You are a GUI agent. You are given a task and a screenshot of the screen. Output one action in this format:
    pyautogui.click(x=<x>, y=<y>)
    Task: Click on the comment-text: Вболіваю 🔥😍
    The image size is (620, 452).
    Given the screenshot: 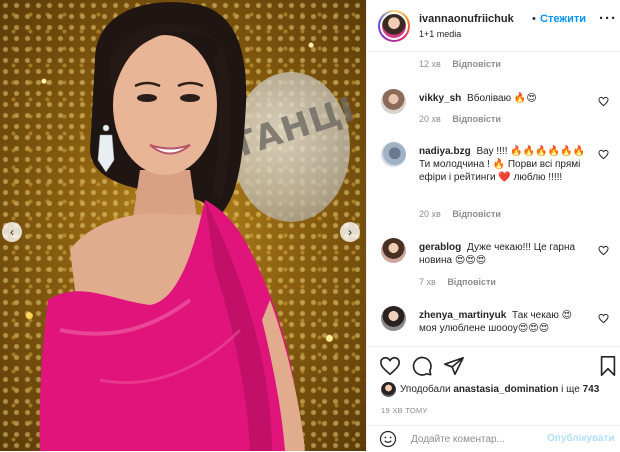 What is the action you would take?
    pyautogui.click(x=502, y=98)
    